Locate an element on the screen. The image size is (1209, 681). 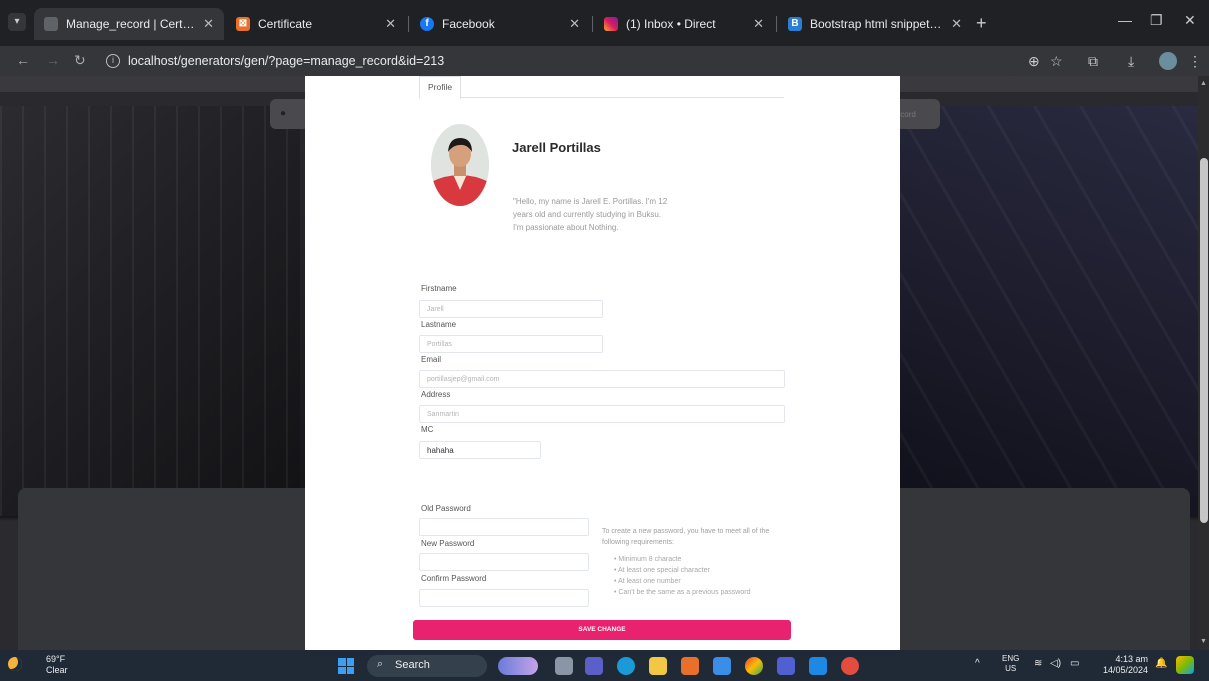
user-icon: ● is located at coordinates (283, 113).